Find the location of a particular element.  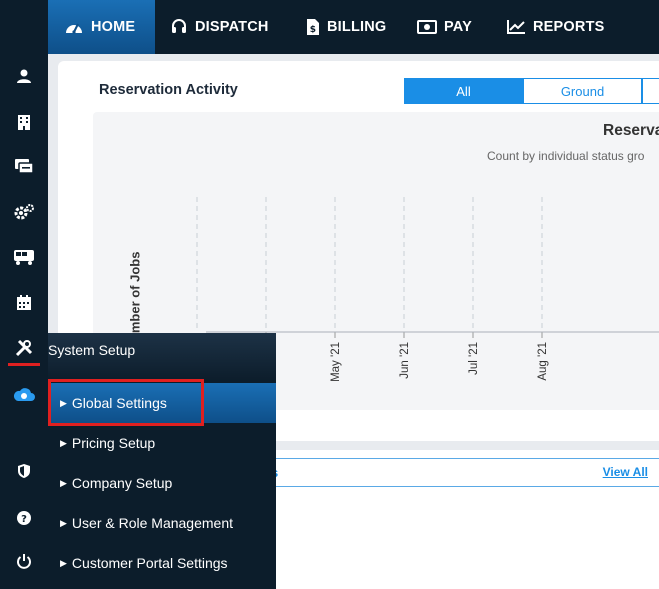

dashboard-gauge-icon is located at coordinates (74, 27).